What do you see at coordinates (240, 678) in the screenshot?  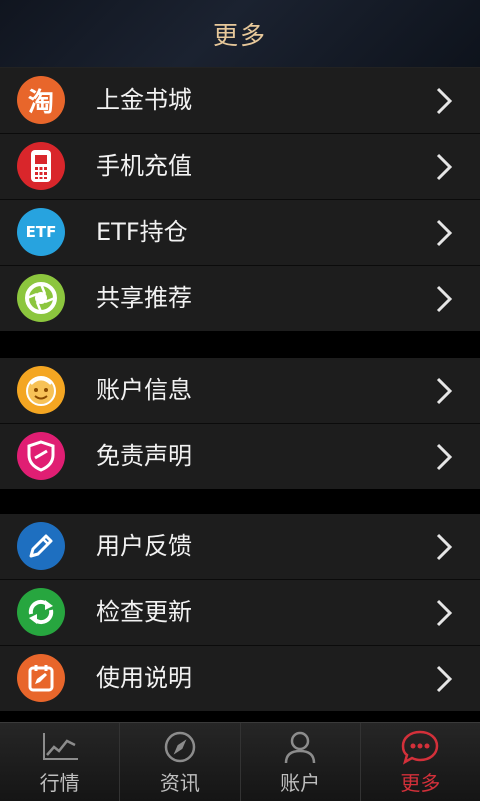 I see `menu-item-user-guide: 使用说明` at bounding box center [240, 678].